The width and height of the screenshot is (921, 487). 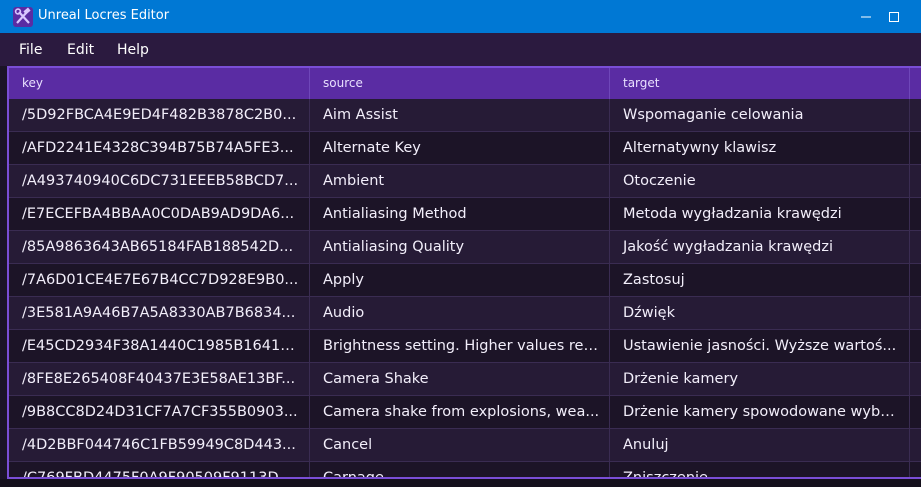 What do you see at coordinates (866, 16) in the screenshot?
I see `minimize-button` at bounding box center [866, 16].